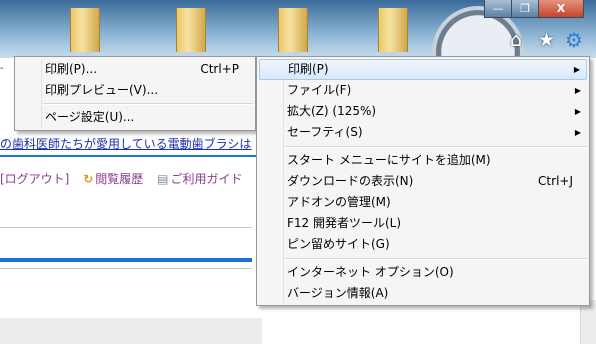 This screenshot has width=596, height=344. What do you see at coordinates (588, 322) in the screenshot?
I see `vertical-scrollbar` at bounding box center [588, 322].